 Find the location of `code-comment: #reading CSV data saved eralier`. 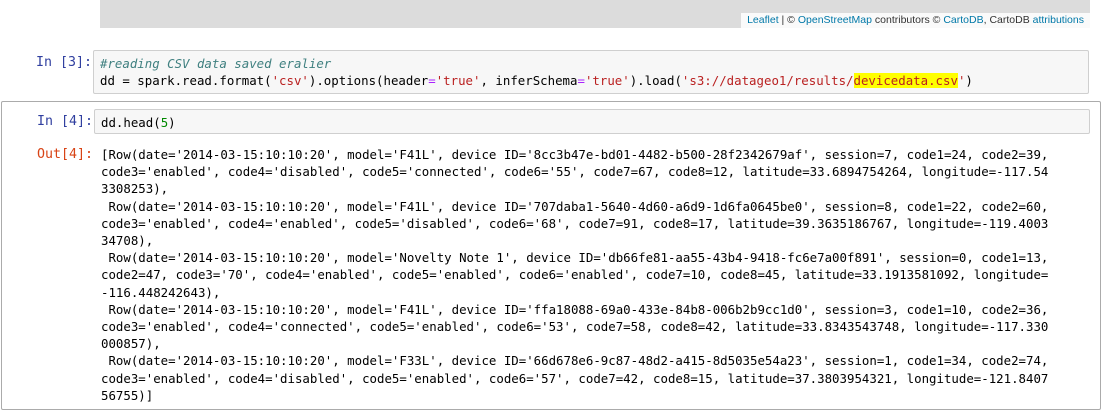

code-comment: #reading CSV data saved eralier is located at coordinates (216, 63).